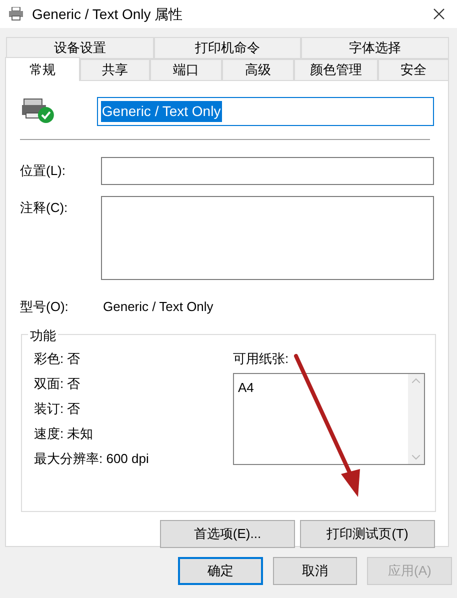  What do you see at coordinates (267, 170) in the screenshot?
I see `location-field` at bounding box center [267, 170].